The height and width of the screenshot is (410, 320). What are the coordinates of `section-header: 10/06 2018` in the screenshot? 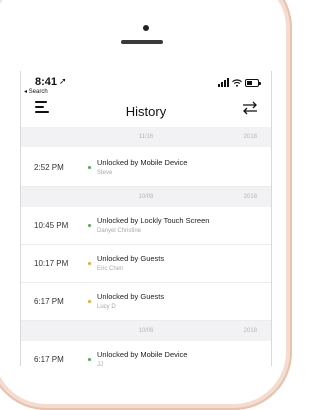 It's located at (146, 331).